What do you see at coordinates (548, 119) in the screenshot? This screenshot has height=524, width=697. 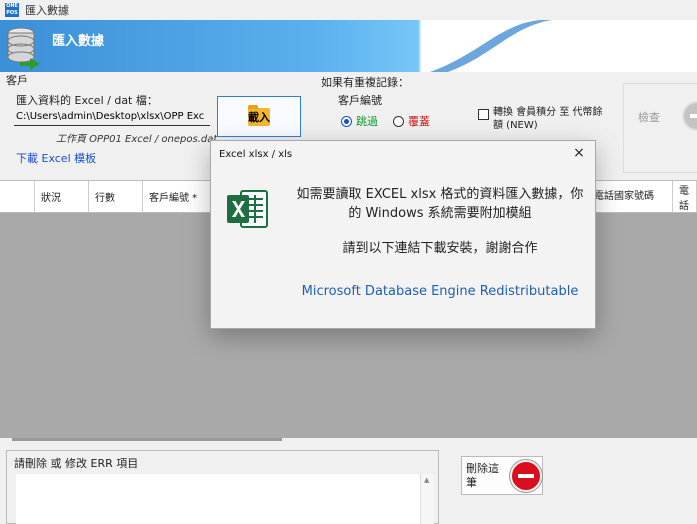 I see `convert-points-label: 轉換 會員積分 至 代幣餘額 (NEW)` at bounding box center [548, 119].